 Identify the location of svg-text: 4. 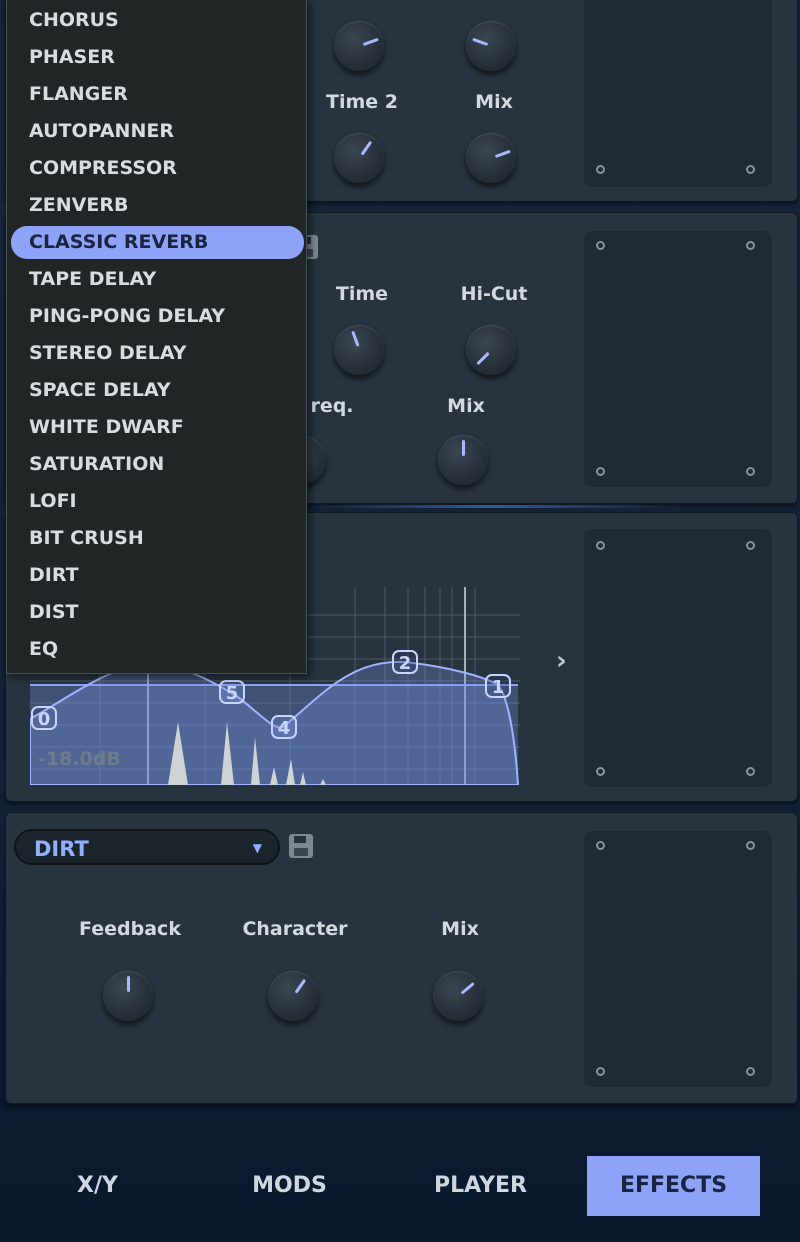
(284, 728).